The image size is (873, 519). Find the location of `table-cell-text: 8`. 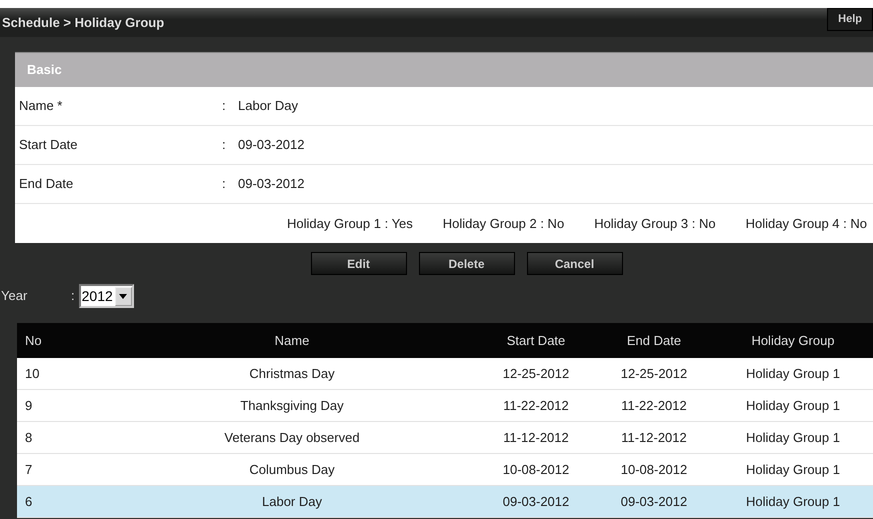

table-cell-text: 8 is located at coordinates (29, 437).